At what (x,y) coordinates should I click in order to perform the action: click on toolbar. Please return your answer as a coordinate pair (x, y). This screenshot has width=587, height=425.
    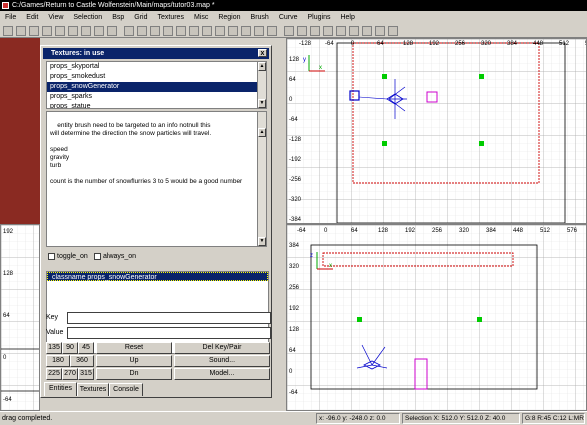
    Looking at the image, I should click on (293, 31).